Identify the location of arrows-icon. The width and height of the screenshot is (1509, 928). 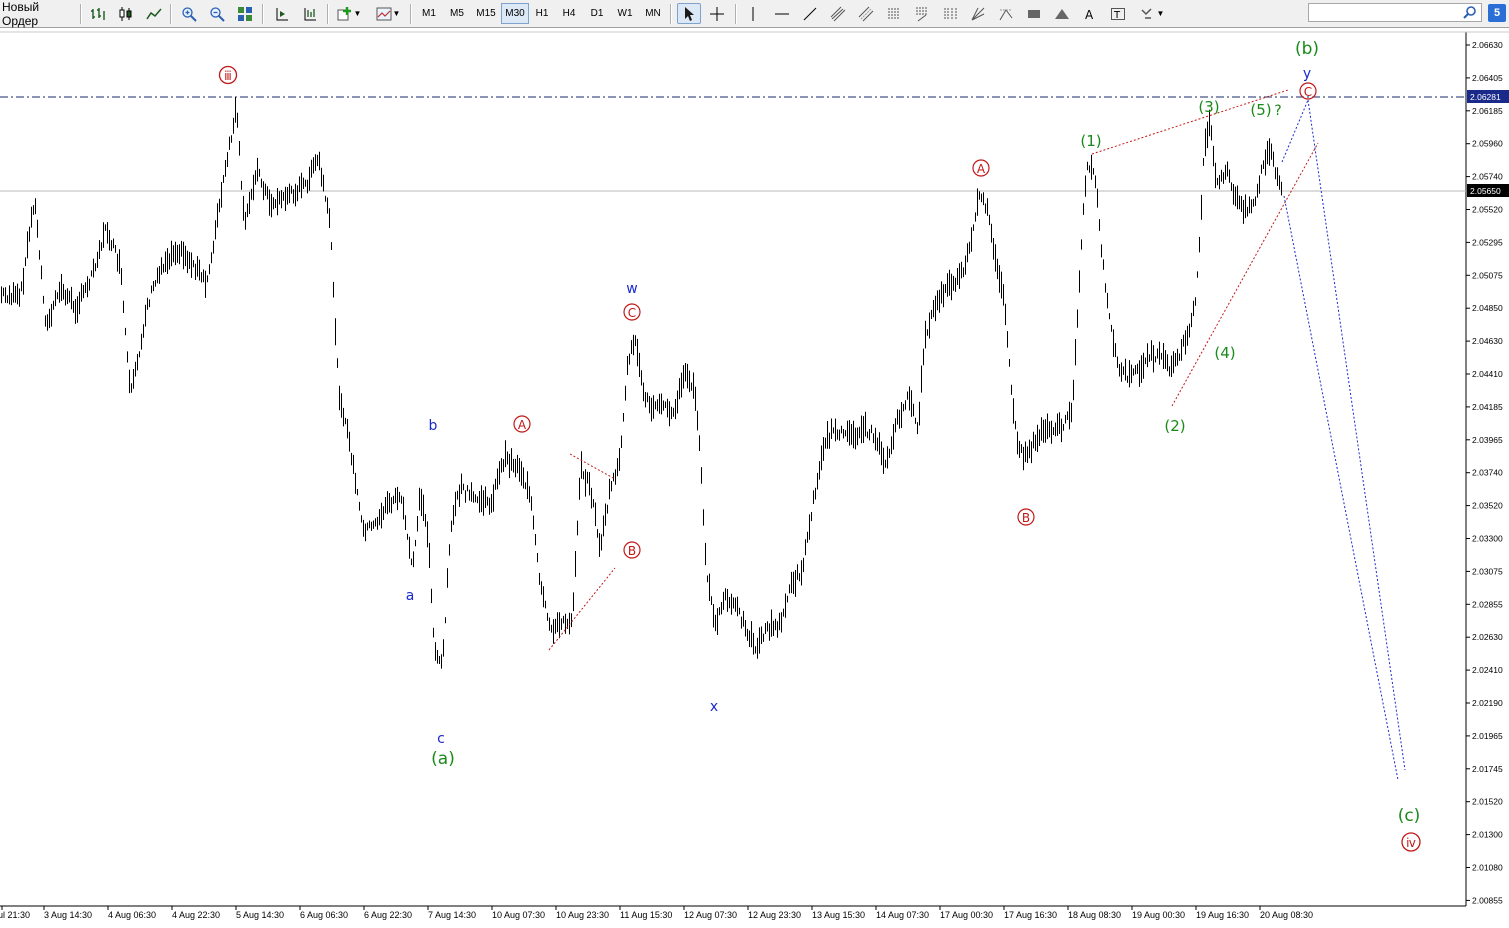
(1146, 13).